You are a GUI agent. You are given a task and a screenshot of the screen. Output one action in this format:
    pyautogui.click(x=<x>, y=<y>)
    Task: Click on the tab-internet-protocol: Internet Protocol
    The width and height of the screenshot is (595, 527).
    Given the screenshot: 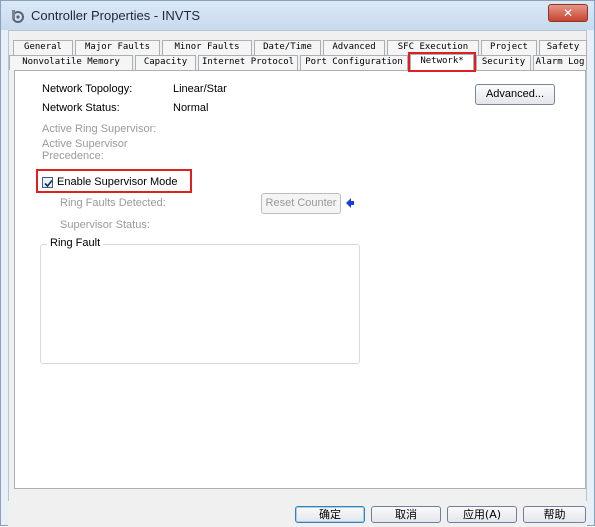 What is the action you would take?
    pyautogui.click(x=248, y=62)
    